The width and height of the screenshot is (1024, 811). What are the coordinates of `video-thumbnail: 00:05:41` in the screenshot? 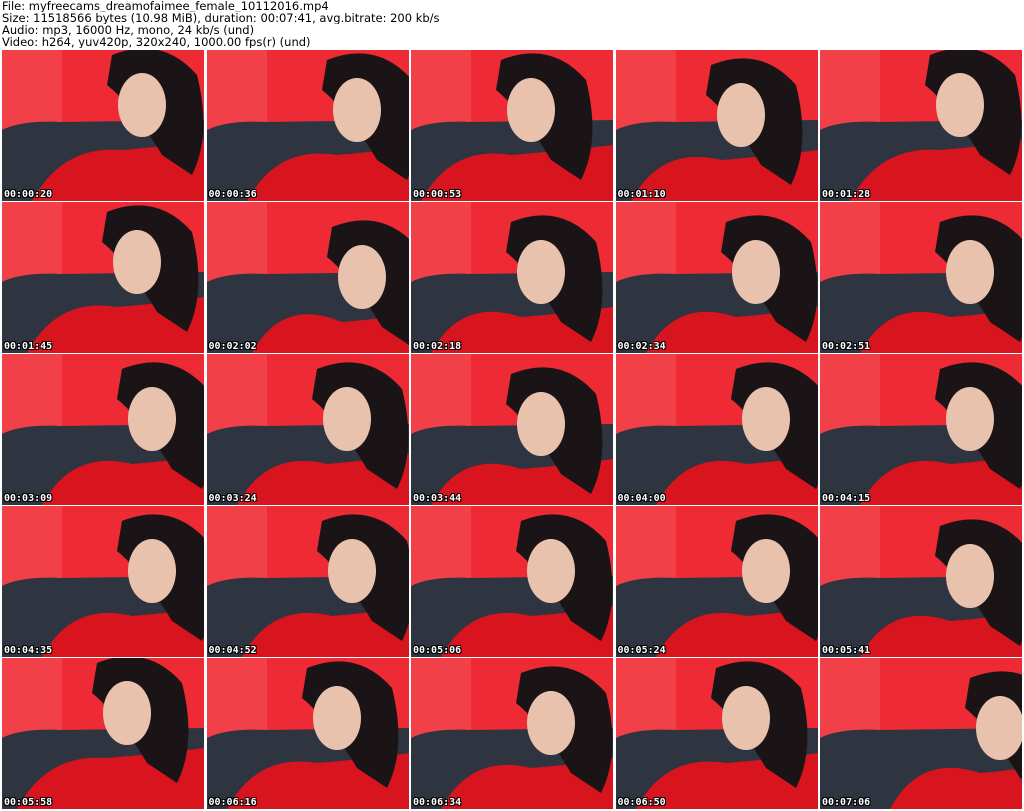 It's located at (921, 581).